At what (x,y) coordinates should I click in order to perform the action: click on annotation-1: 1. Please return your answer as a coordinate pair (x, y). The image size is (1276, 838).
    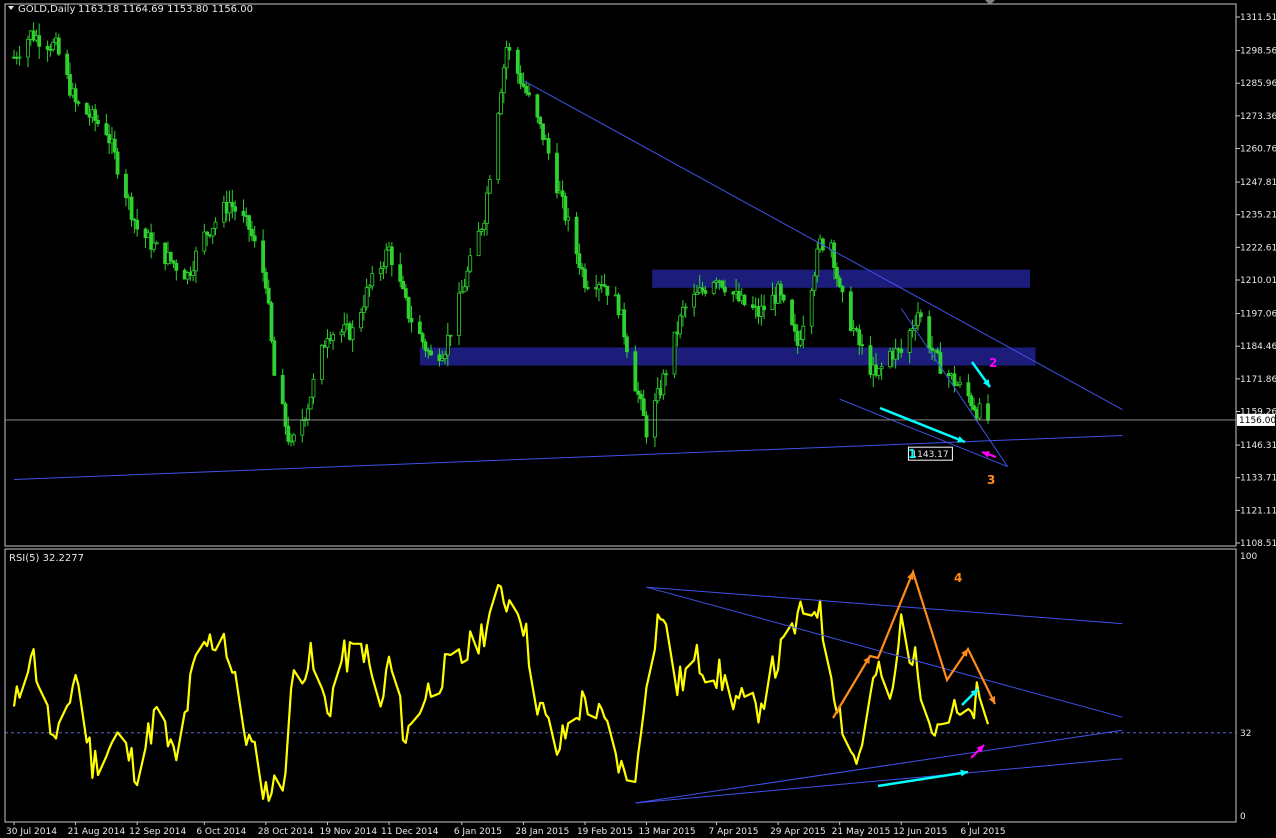
    Looking at the image, I should click on (912, 454).